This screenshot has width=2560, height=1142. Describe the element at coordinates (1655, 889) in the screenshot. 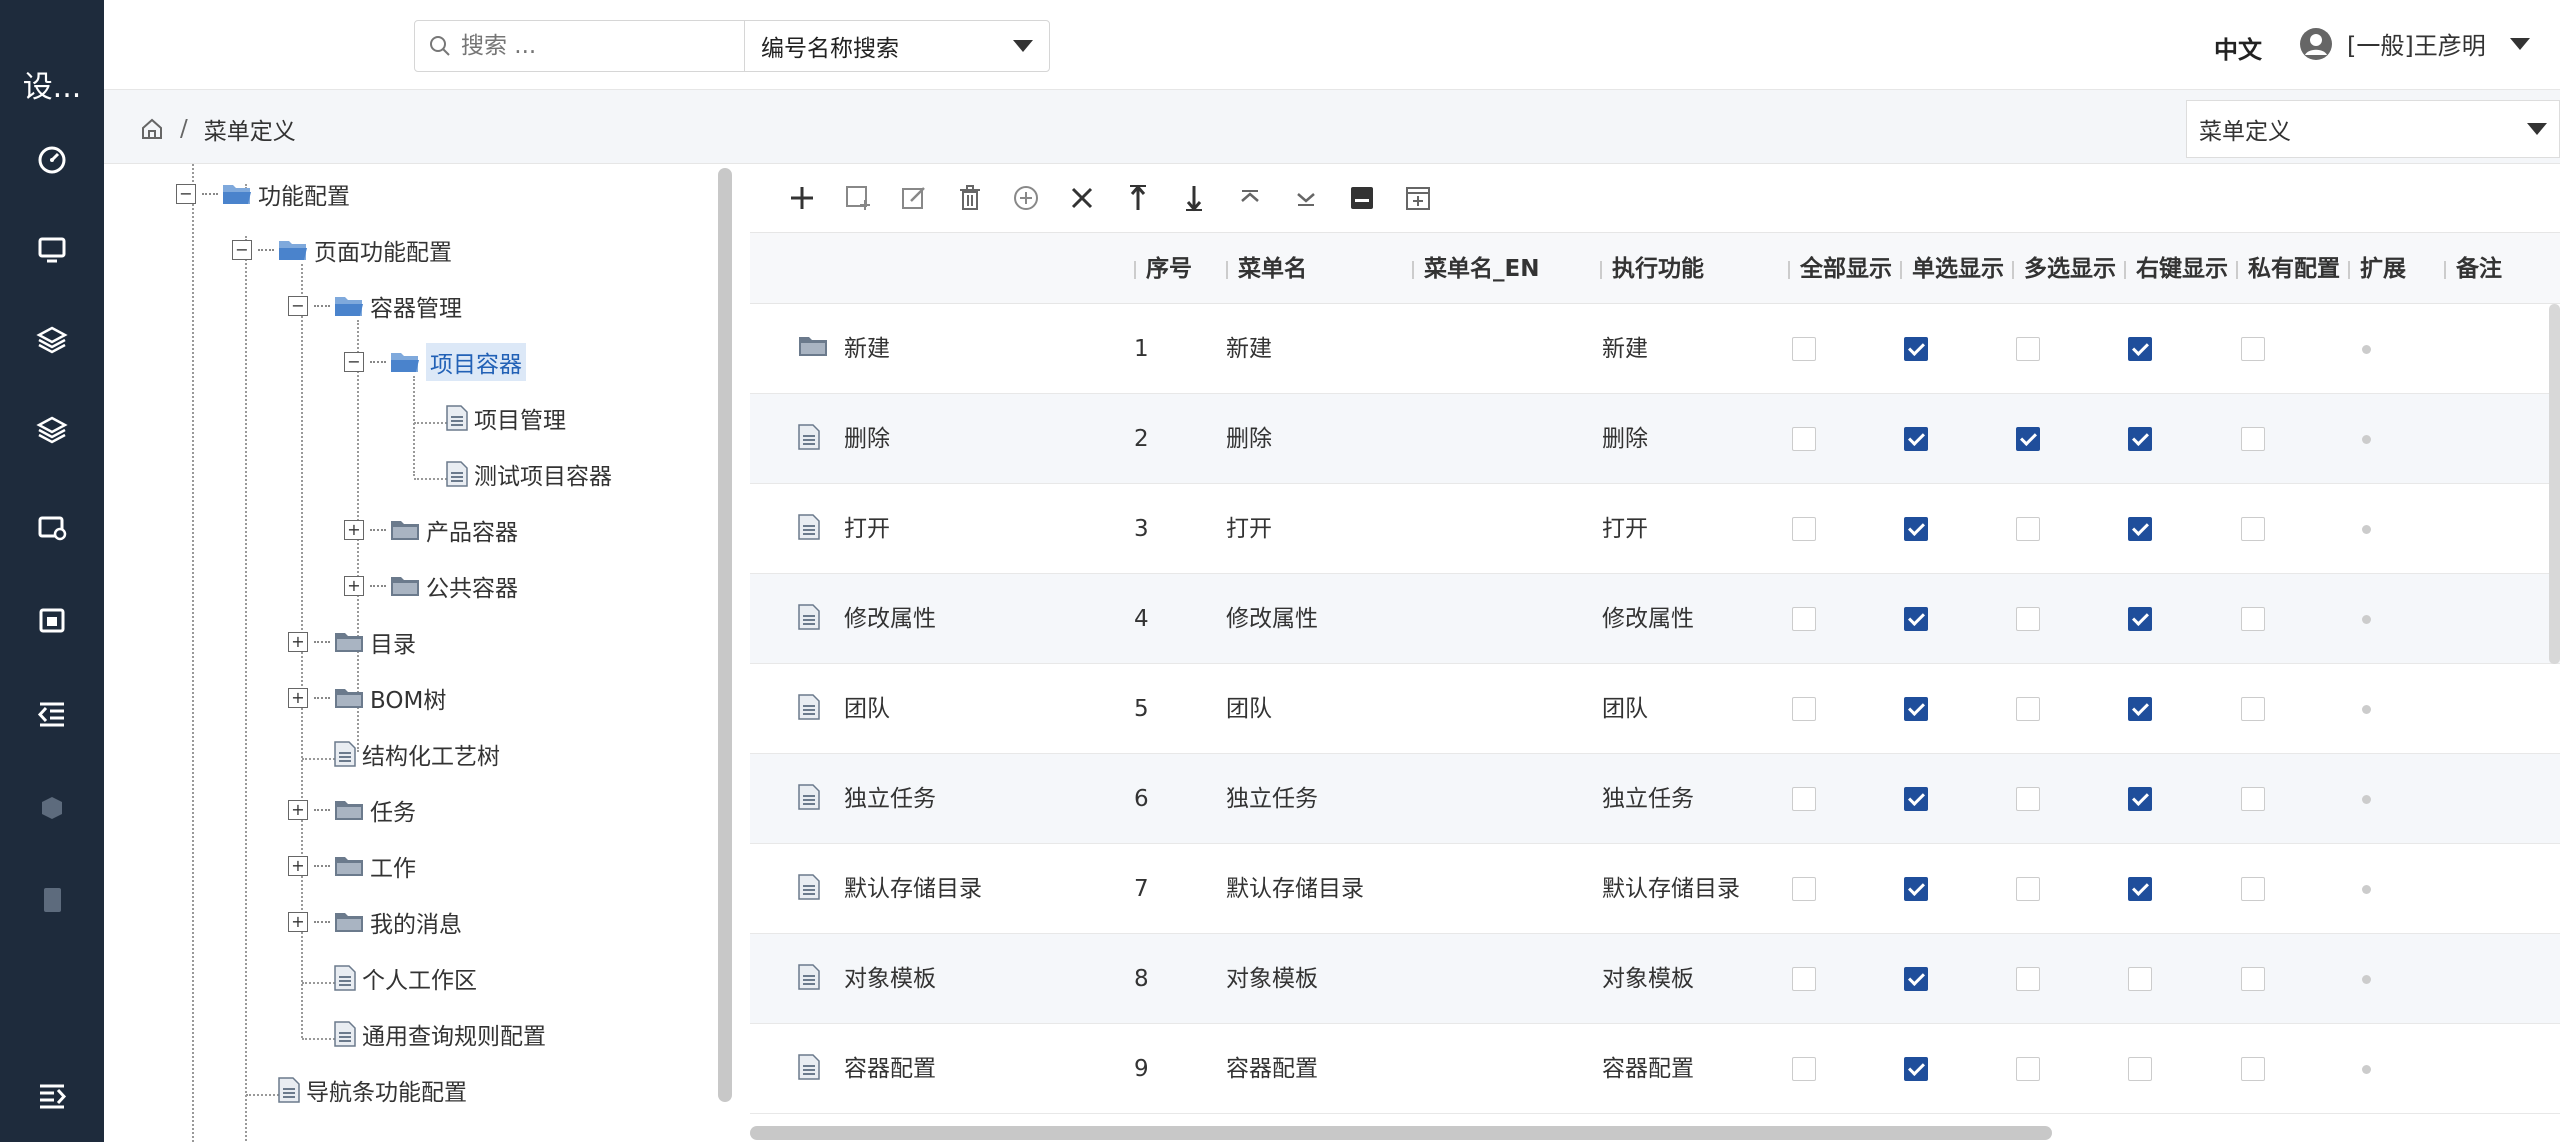

I see `table-row: 默认存储目录 7 默认存储目录 默认存储目录` at that location.